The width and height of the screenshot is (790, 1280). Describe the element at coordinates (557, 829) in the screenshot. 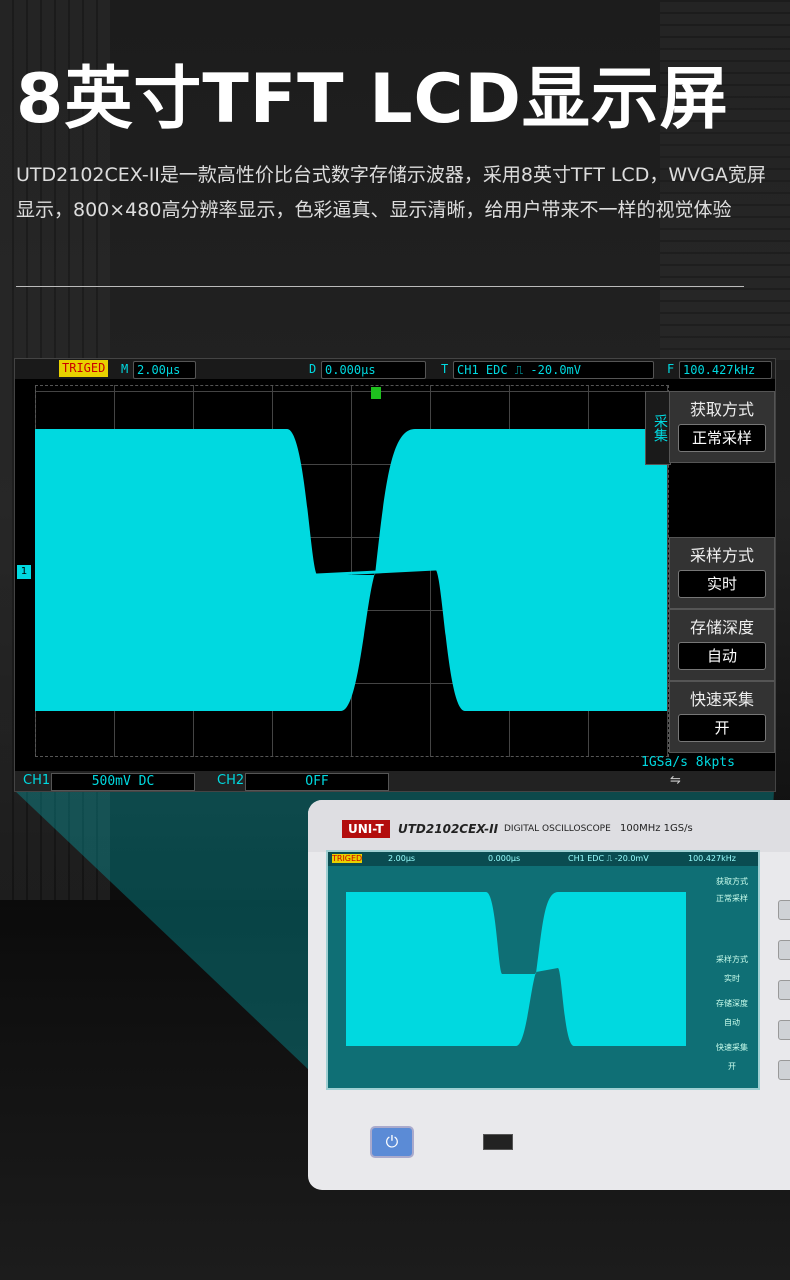

I see `device-type: DIGITAL OSCILLOSCOPE` at that location.